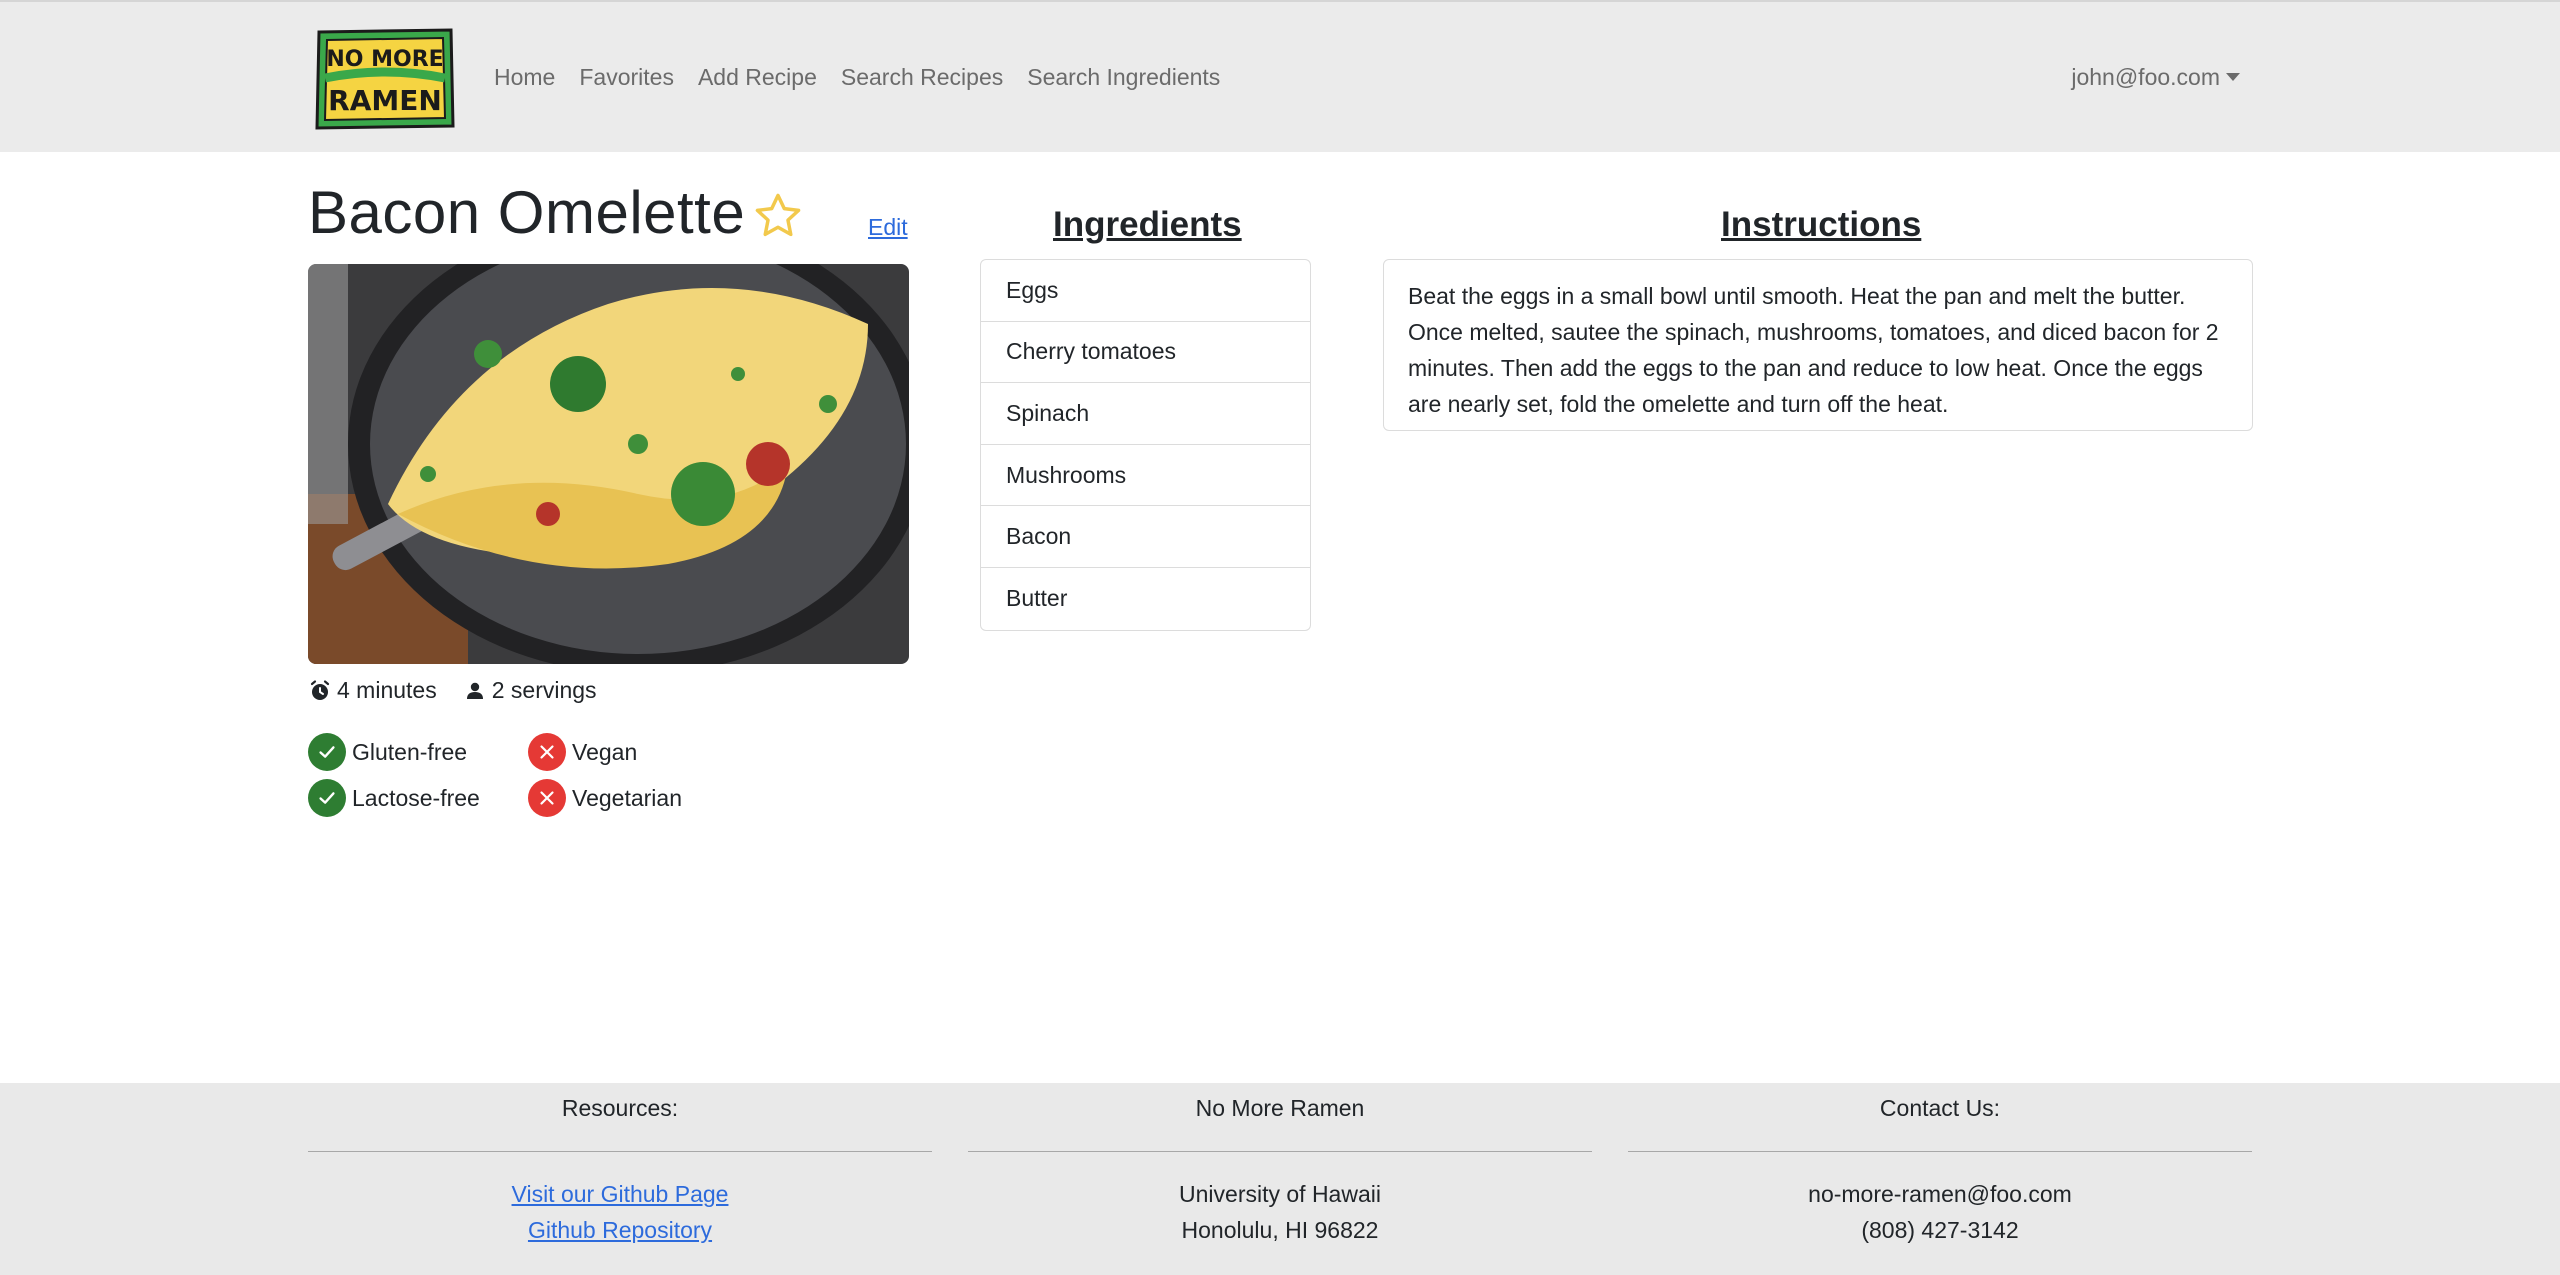  What do you see at coordinates (1147, 224) in the screenshot?
I see `ingredients-heading: Ingredients` at bounding box center [1147, 224].